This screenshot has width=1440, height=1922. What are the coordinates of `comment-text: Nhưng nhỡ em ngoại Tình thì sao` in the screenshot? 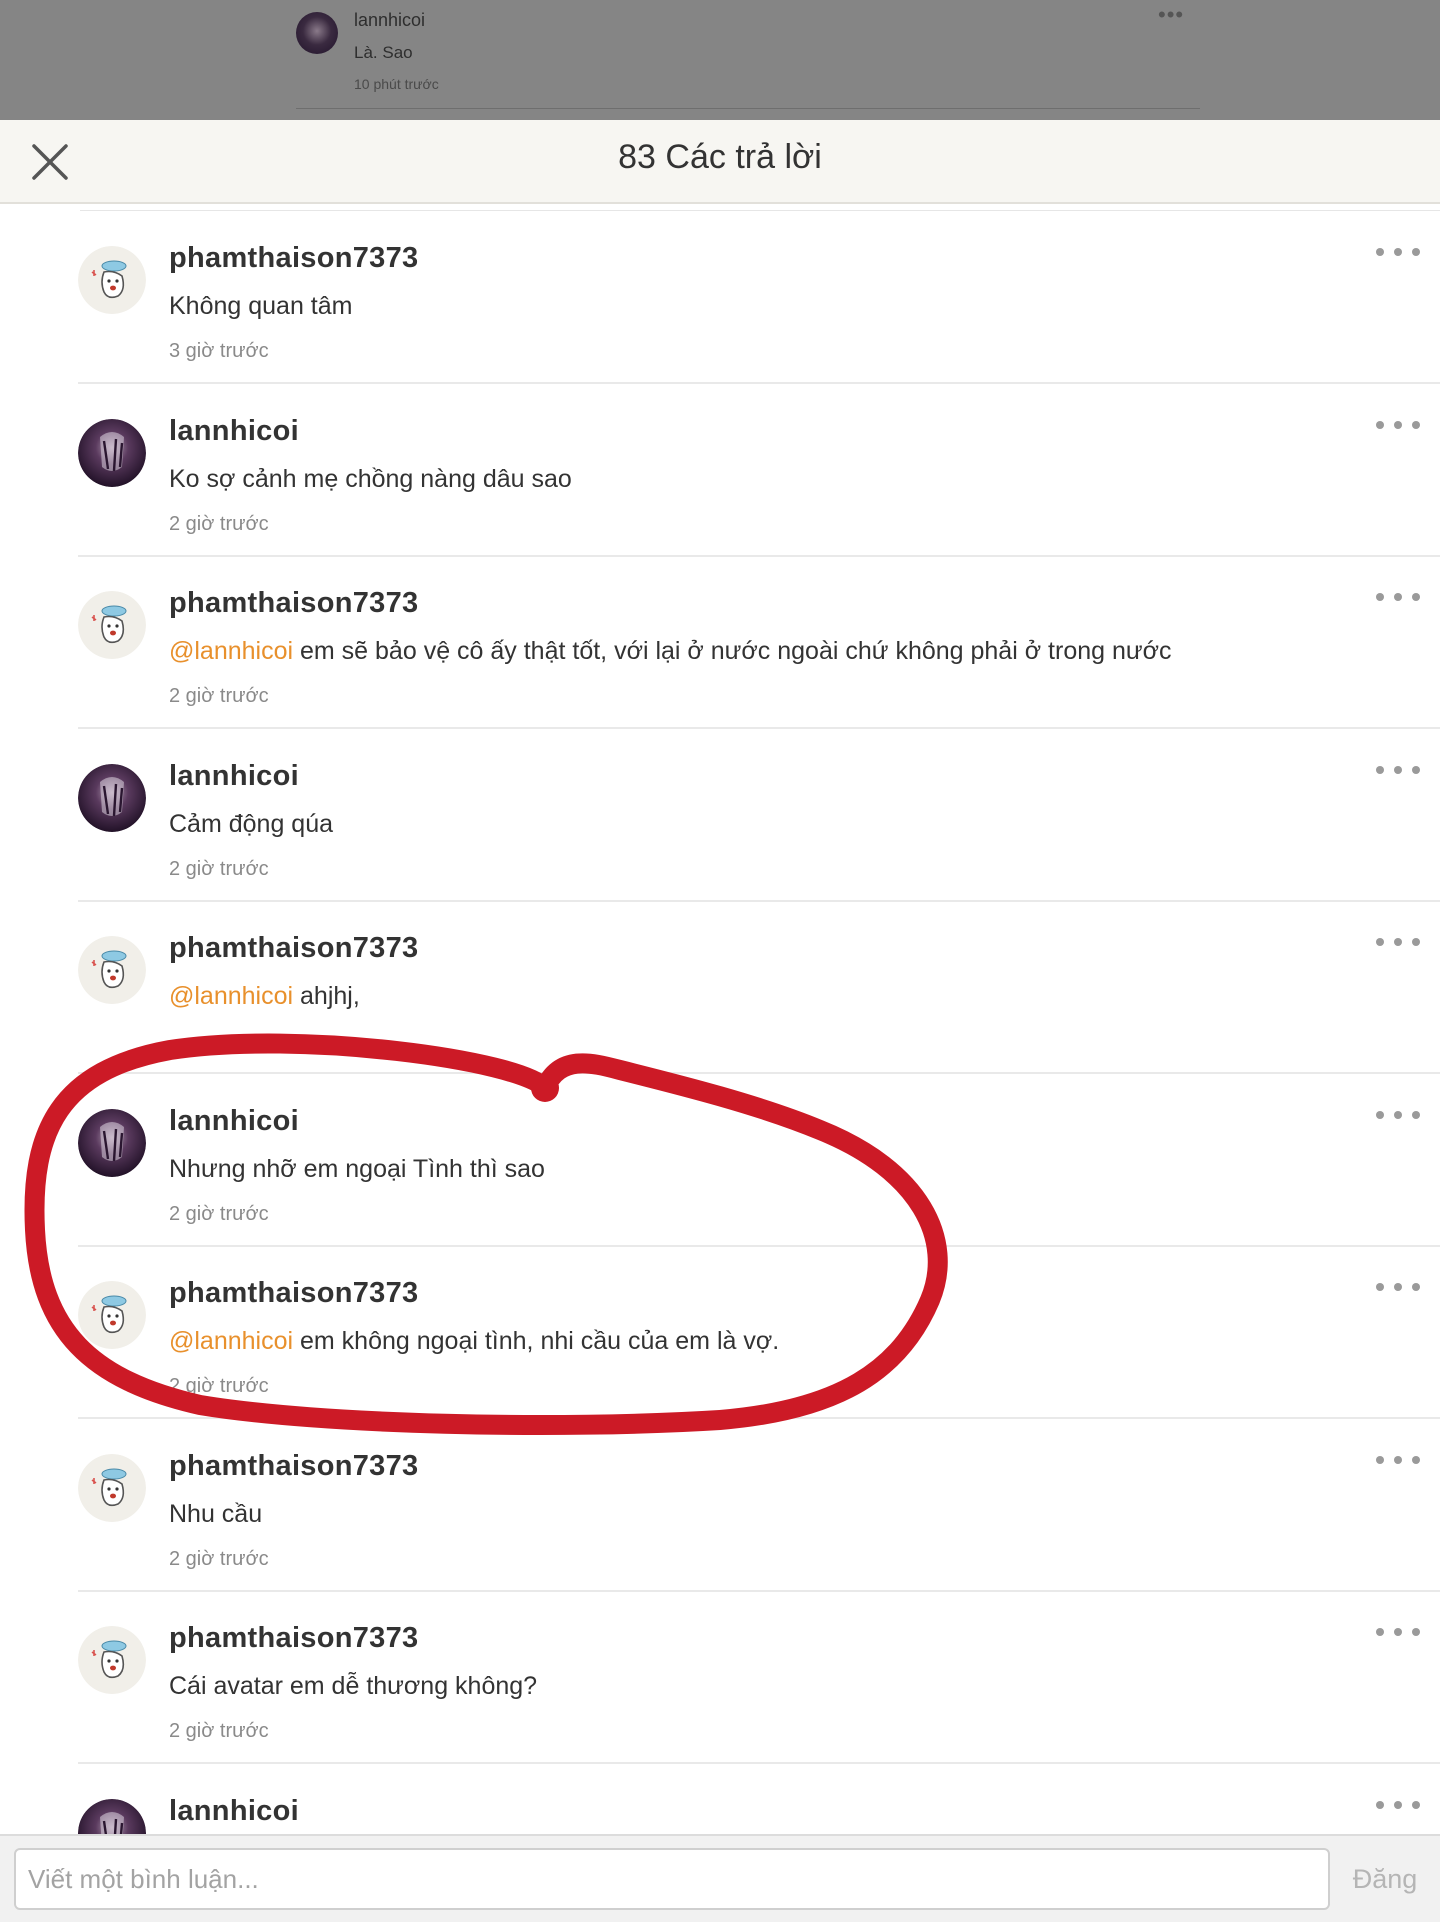 It's located at (357, 1169).